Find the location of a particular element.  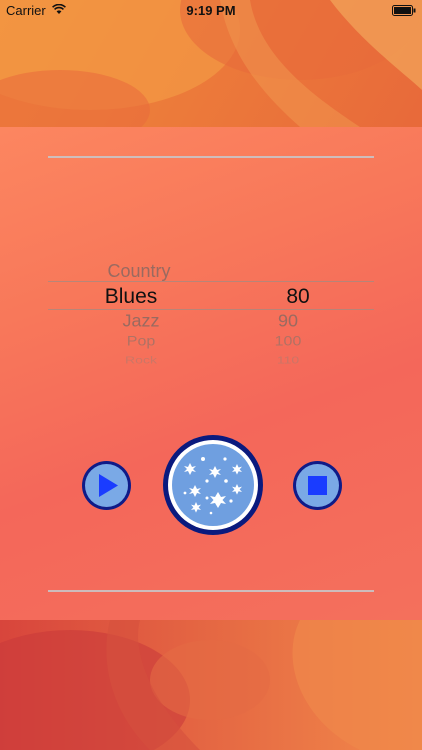

picker-tempo-100: 100 is located at coordinates (288, 341).